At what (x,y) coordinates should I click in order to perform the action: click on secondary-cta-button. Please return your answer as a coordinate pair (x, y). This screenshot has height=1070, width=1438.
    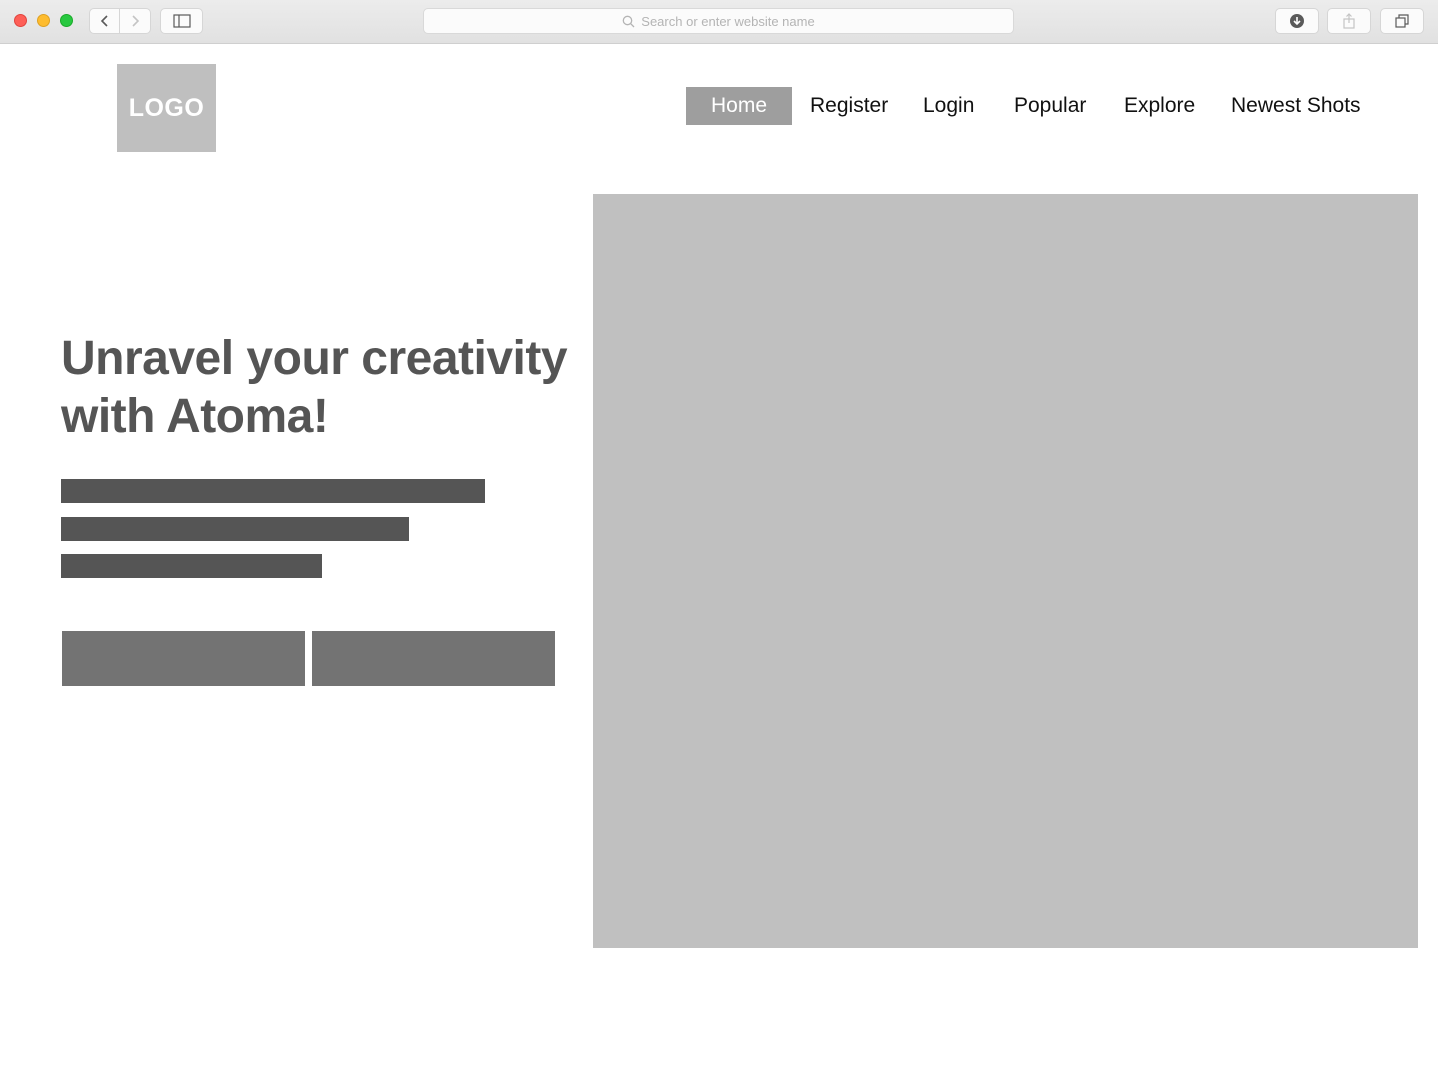
    Looking at the image, I should click on (433, 658).